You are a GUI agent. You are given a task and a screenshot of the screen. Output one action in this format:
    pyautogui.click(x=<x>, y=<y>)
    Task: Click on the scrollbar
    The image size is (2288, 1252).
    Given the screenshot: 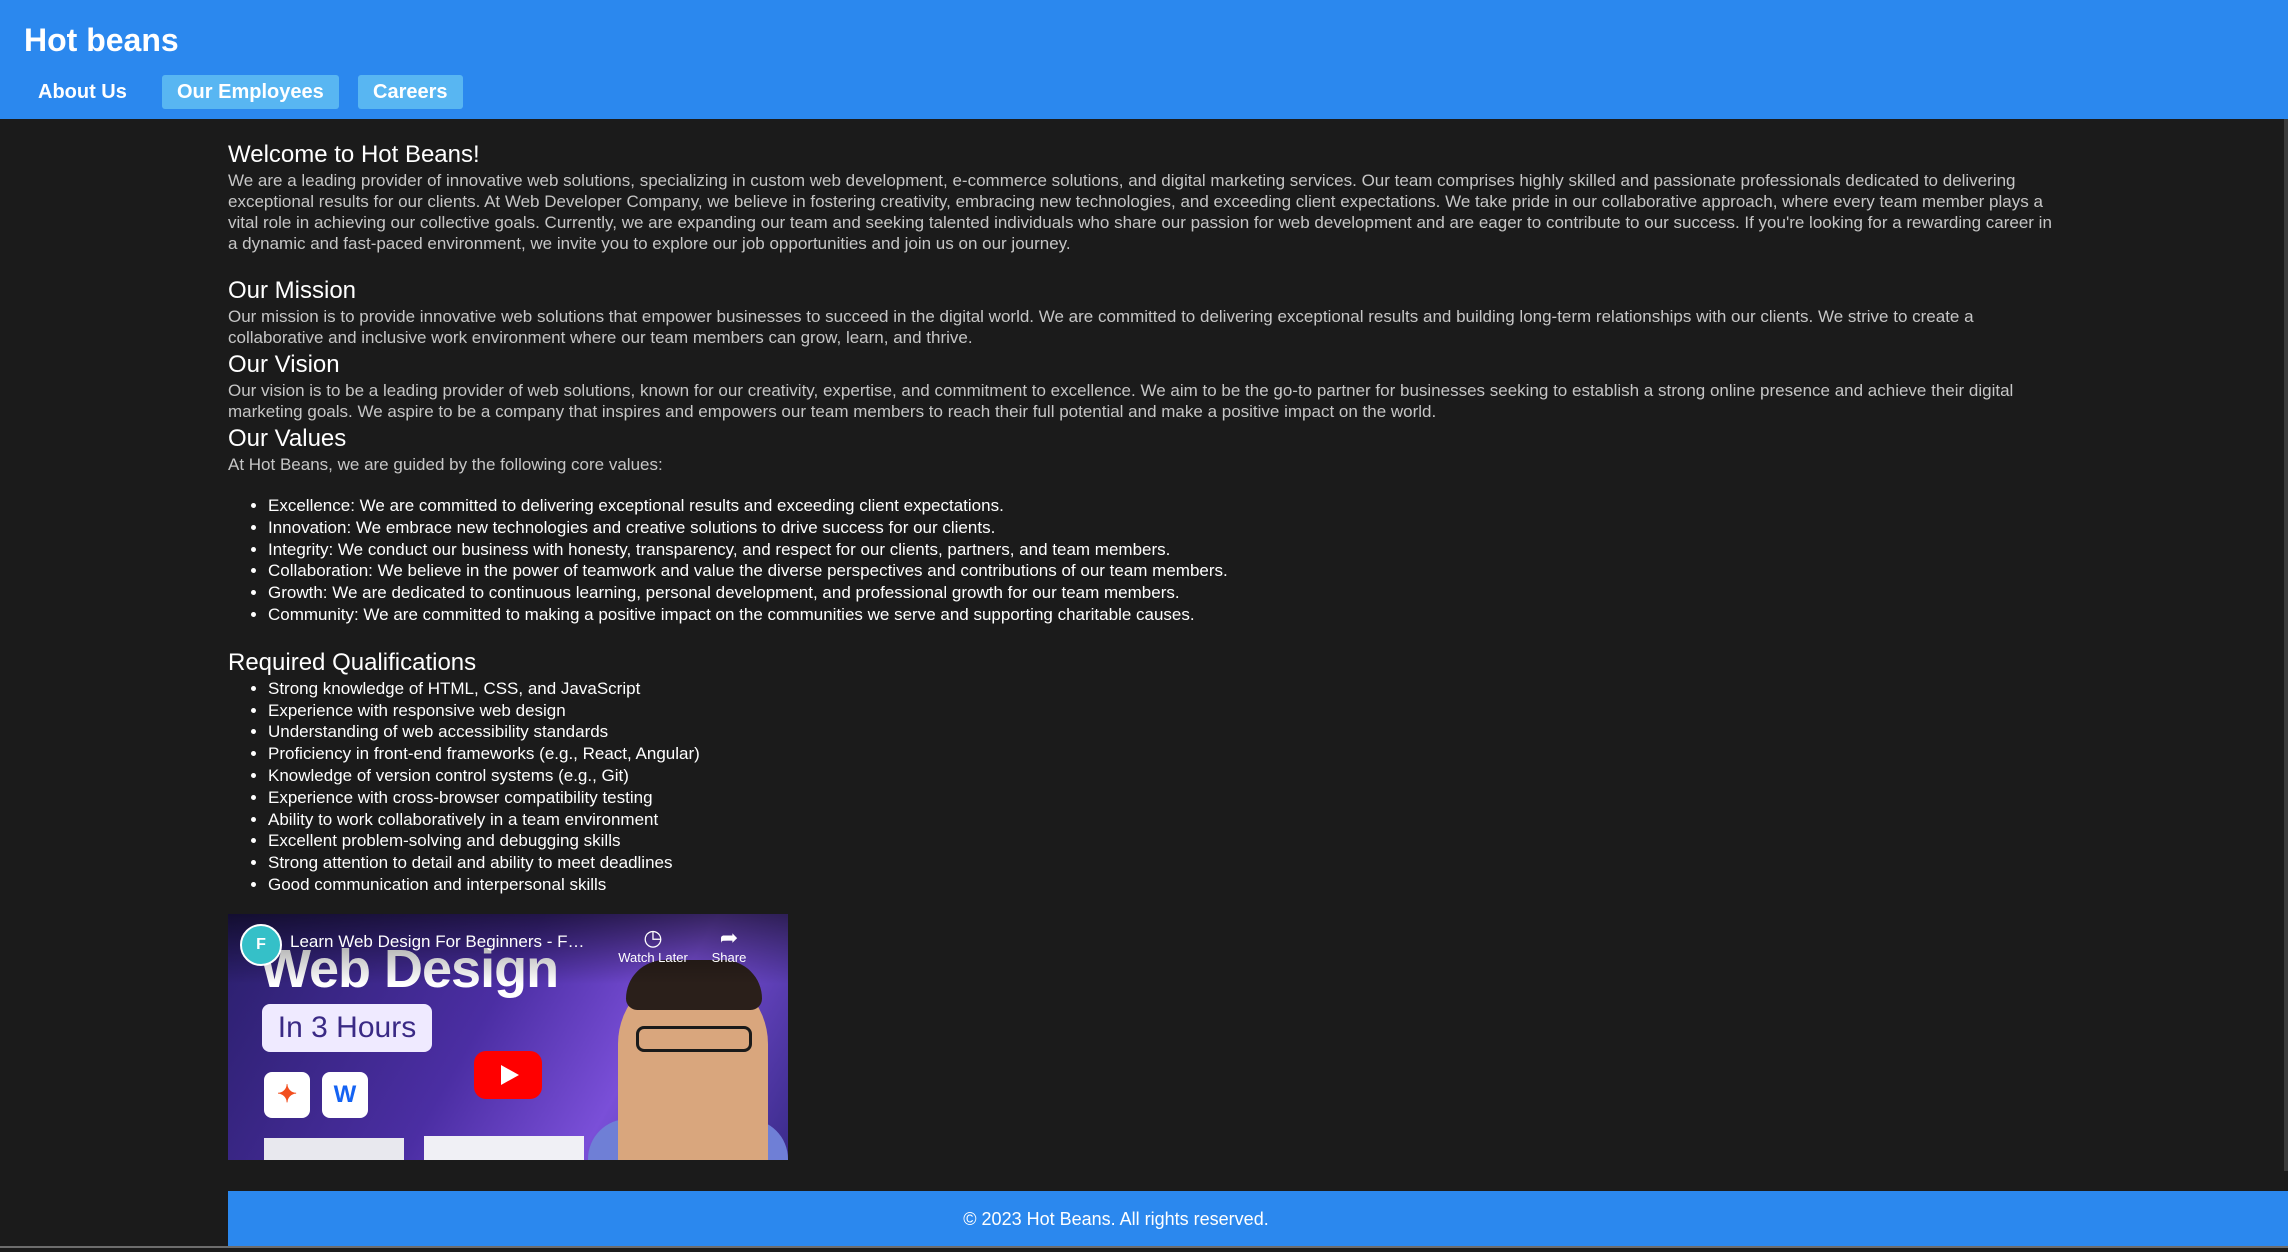 What is the action you would take?
    pyautogui.click(x=2286, y=645)
    